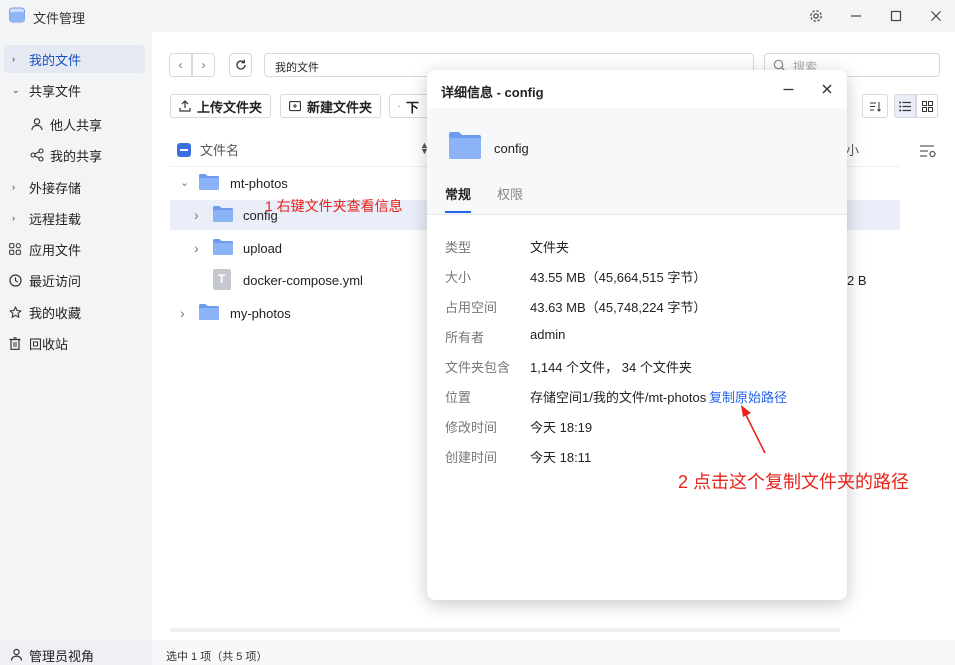  What do you see at coordinates (458, 193) in the screenshot?
I see `tab-general: 常规` at bounding box center [458, 193].